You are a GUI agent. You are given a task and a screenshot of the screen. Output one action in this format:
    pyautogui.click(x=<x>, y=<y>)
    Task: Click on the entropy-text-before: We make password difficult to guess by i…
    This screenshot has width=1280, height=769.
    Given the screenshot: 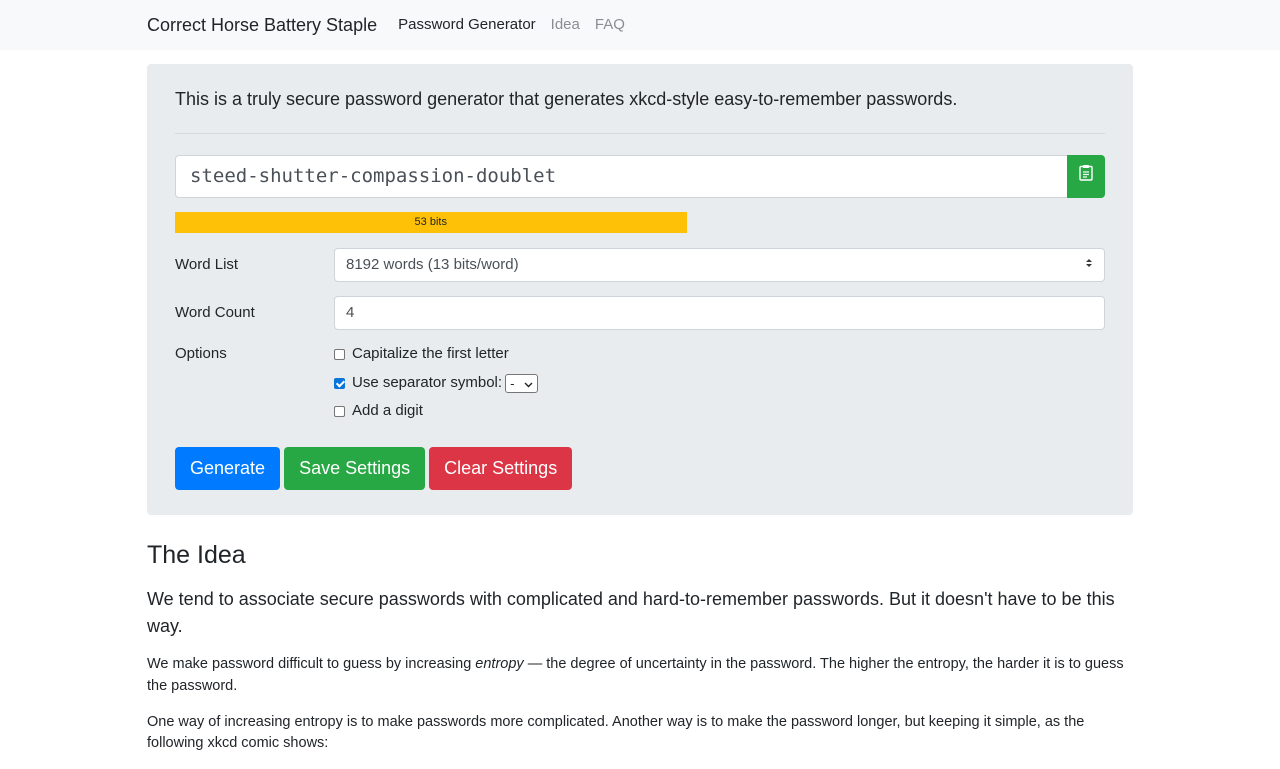 What is the action you would take?
    pyautogui.click(x=311, y=664)
    